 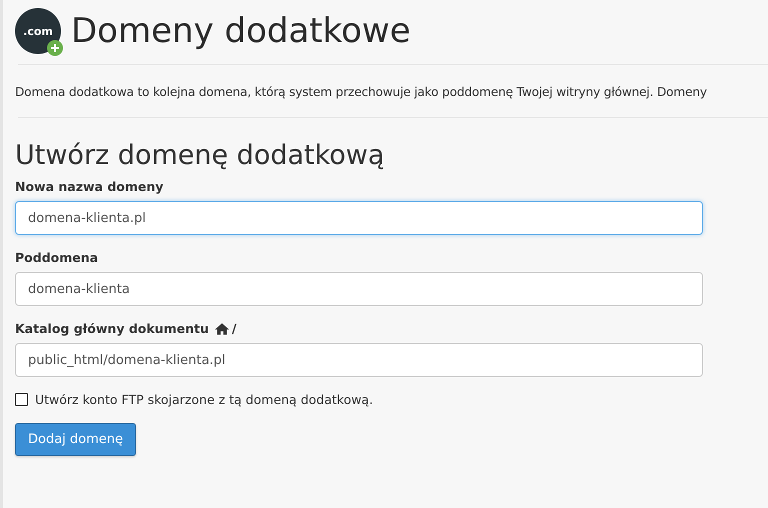 What do you see at coordinates (241, 31) in the screenshot?
I see `page-title: Domeny dodatkowe` at bounding box center [241, 31].